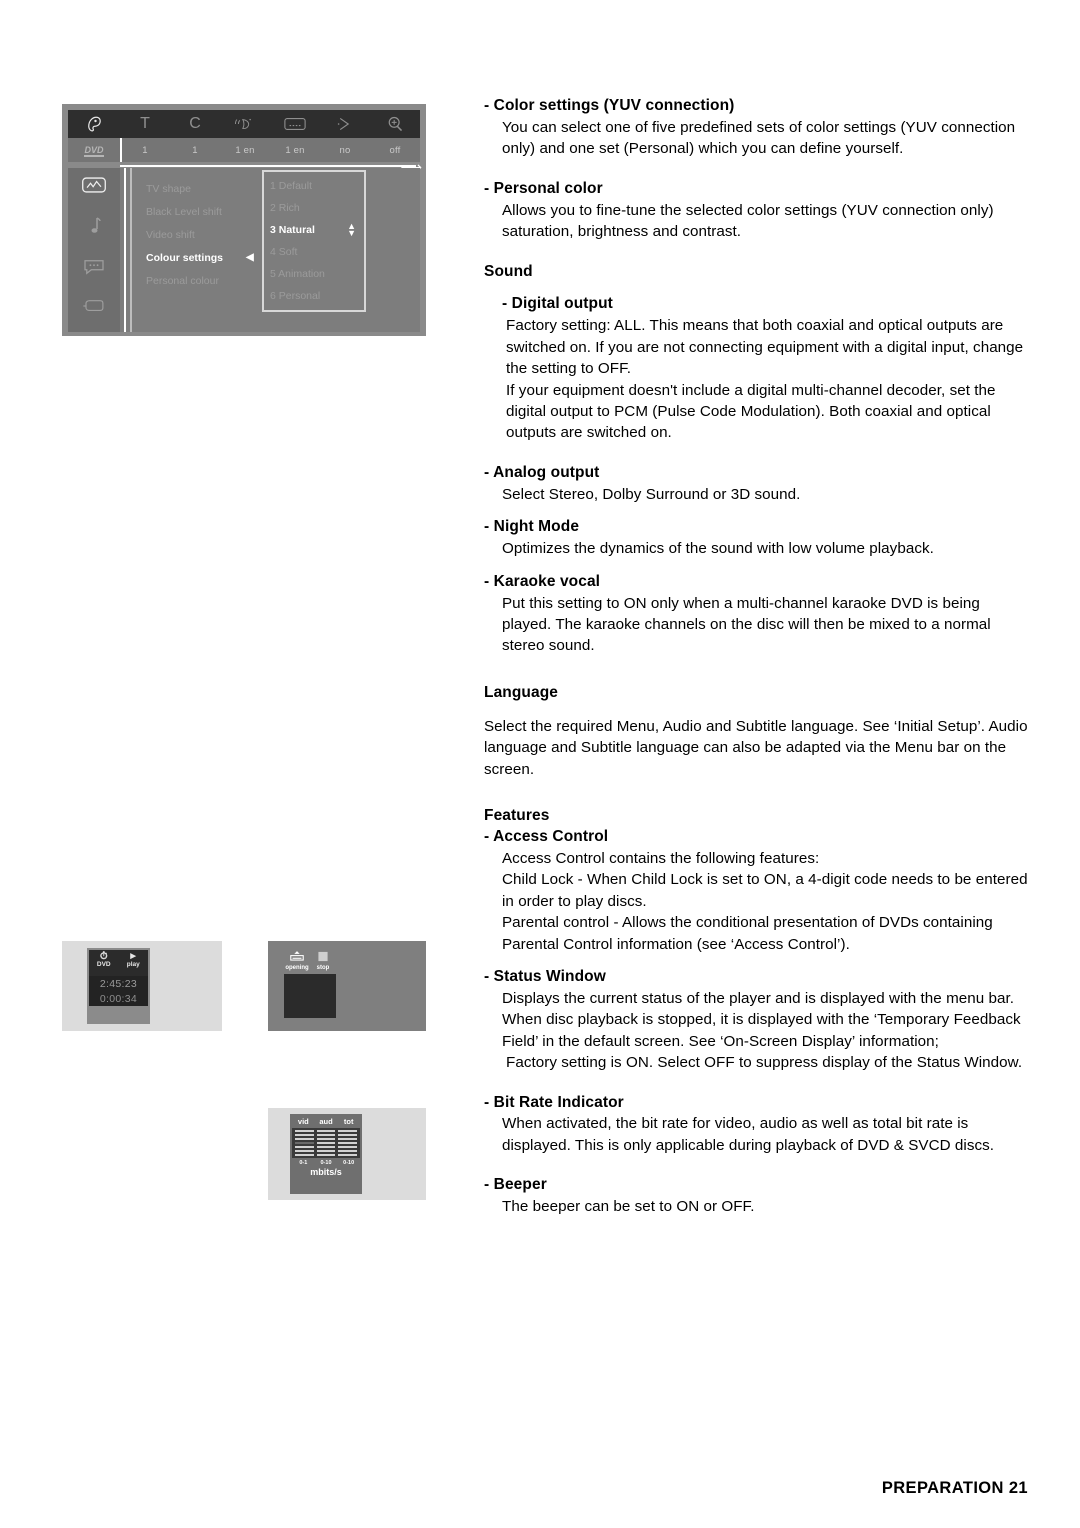 The width and height of the screenshot is (1080, 1528). Describe the element at coordinates (104, 963) in the screenshot. I see `status-window-source: ⏱ DVD` at that location.